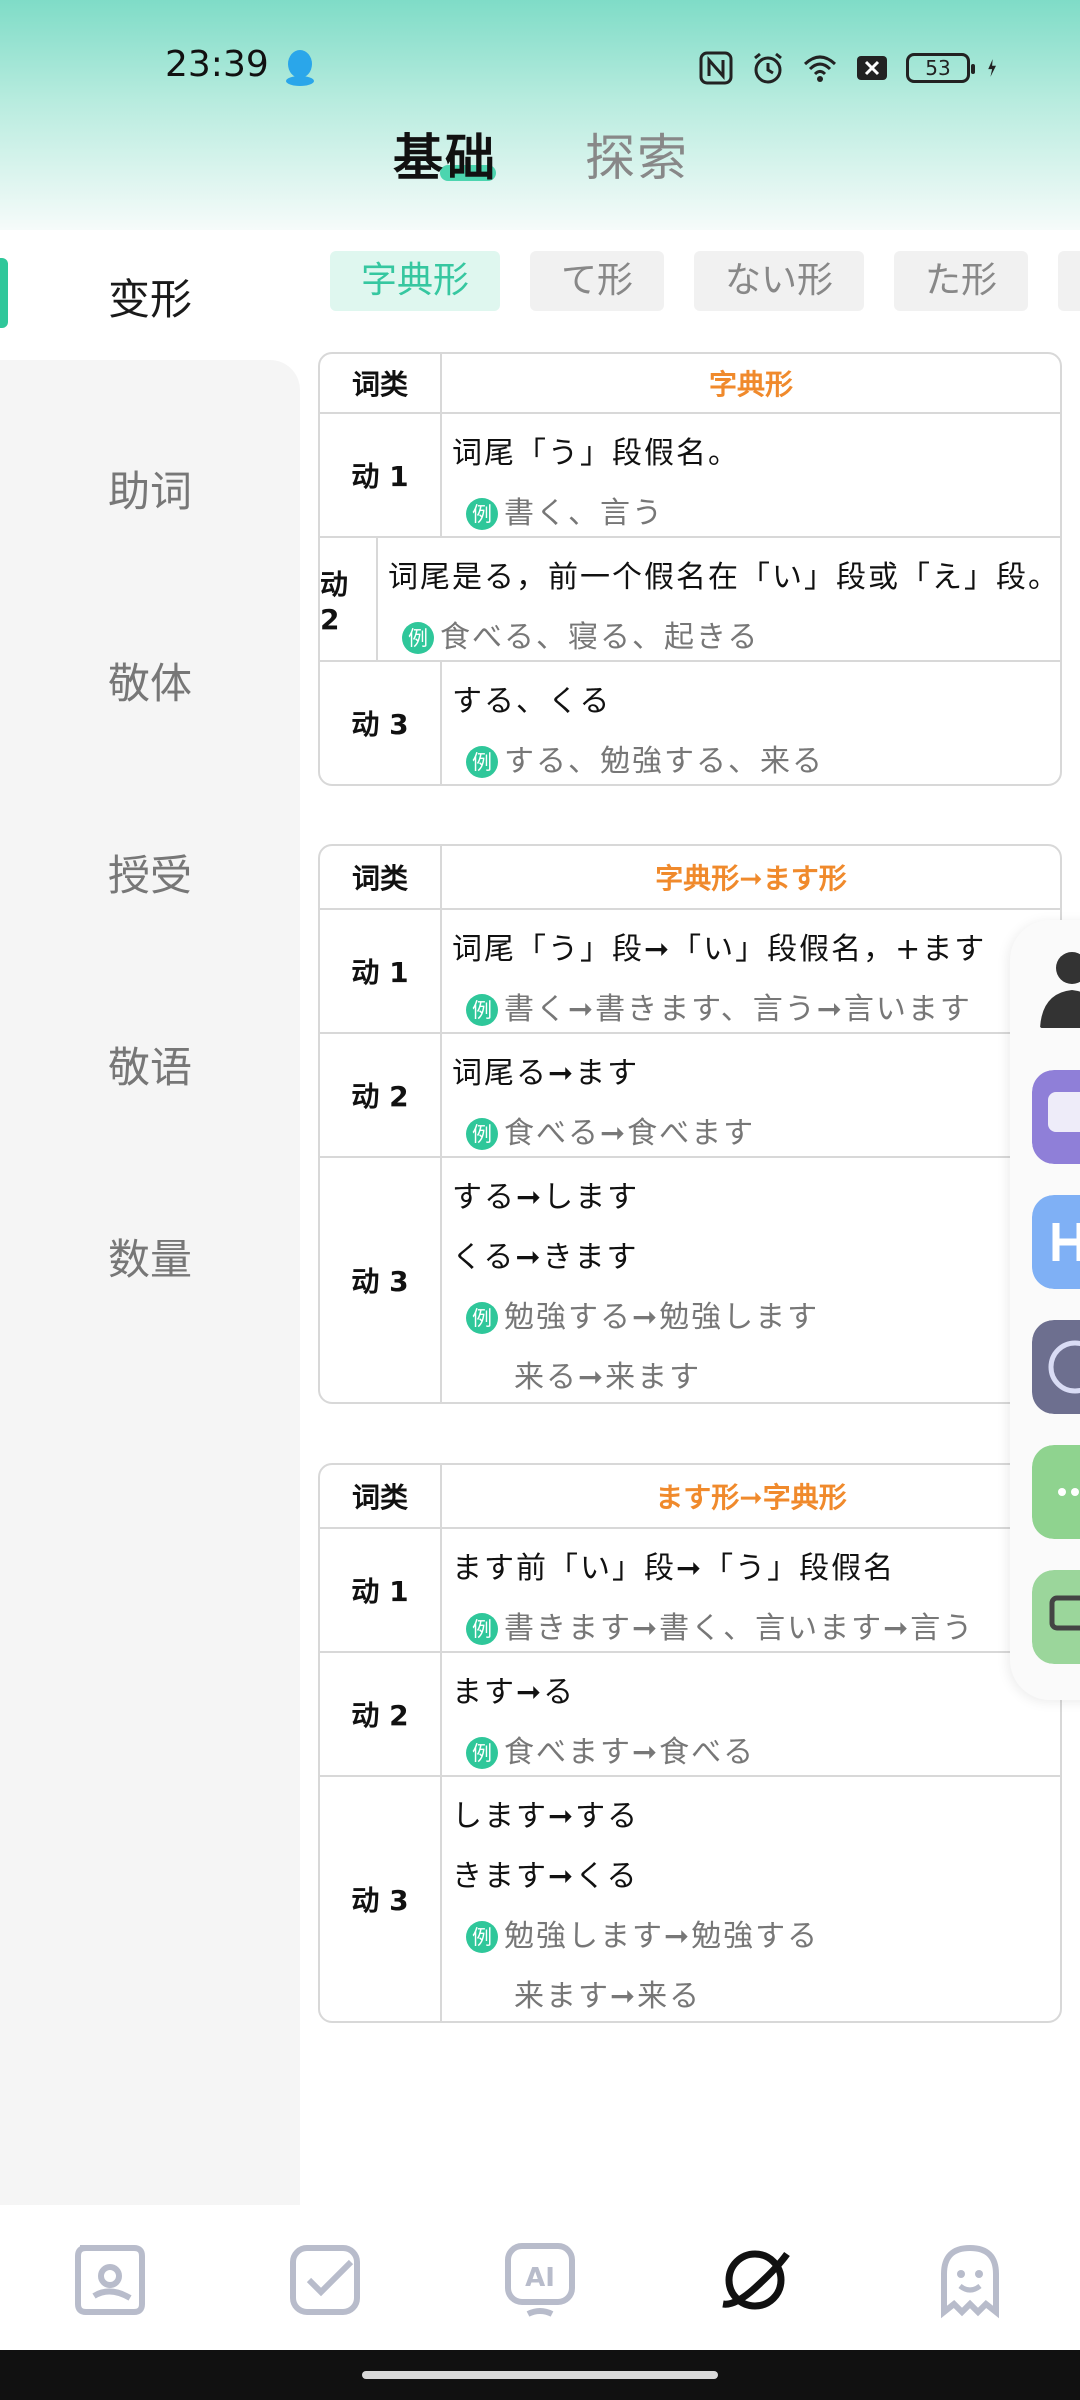 Image resolution: width=1080 pixels, height=2400 pixels. What do you see at coordinates (664, 761) in the screenshot?
I see `example-text: する、勉強する、来る` at bounding box center [664, 761].